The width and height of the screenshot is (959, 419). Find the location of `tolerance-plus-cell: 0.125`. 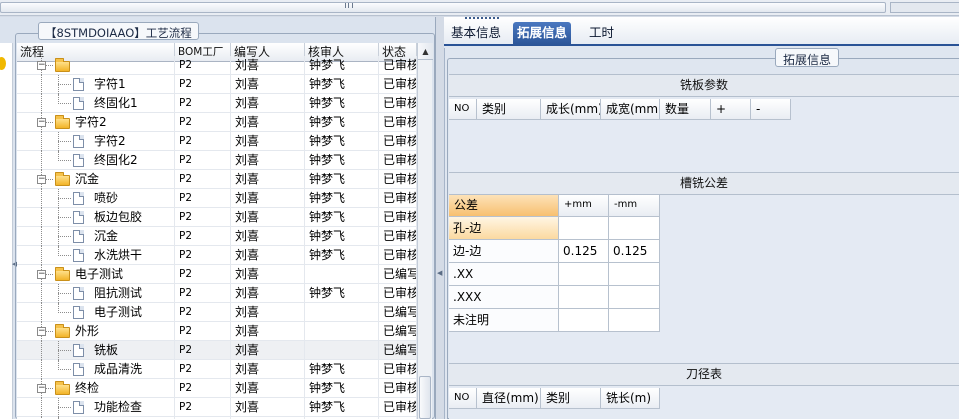

tolerance-plus-cell: 0.125 is located at coordinates (584, 251).